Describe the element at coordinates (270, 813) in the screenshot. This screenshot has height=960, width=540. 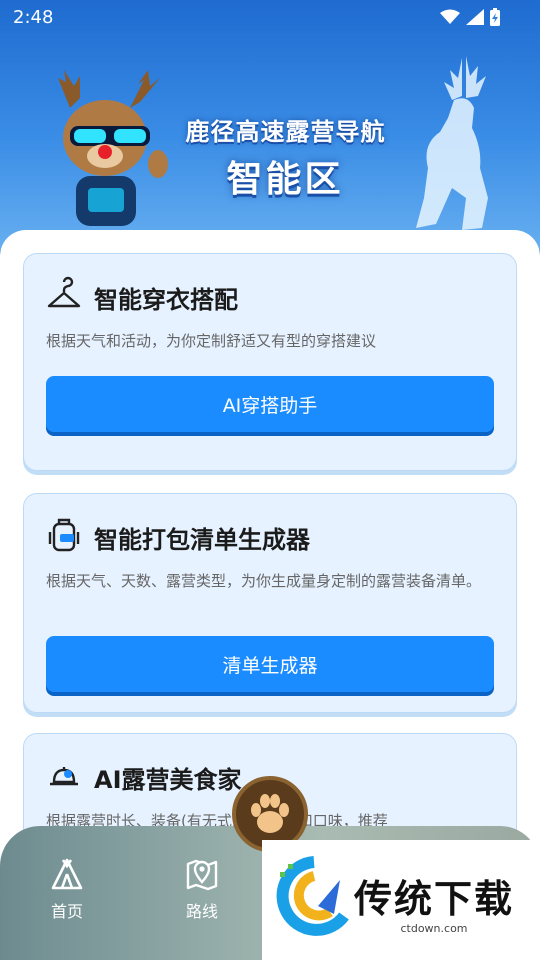
I see `paw-icon` at that location.